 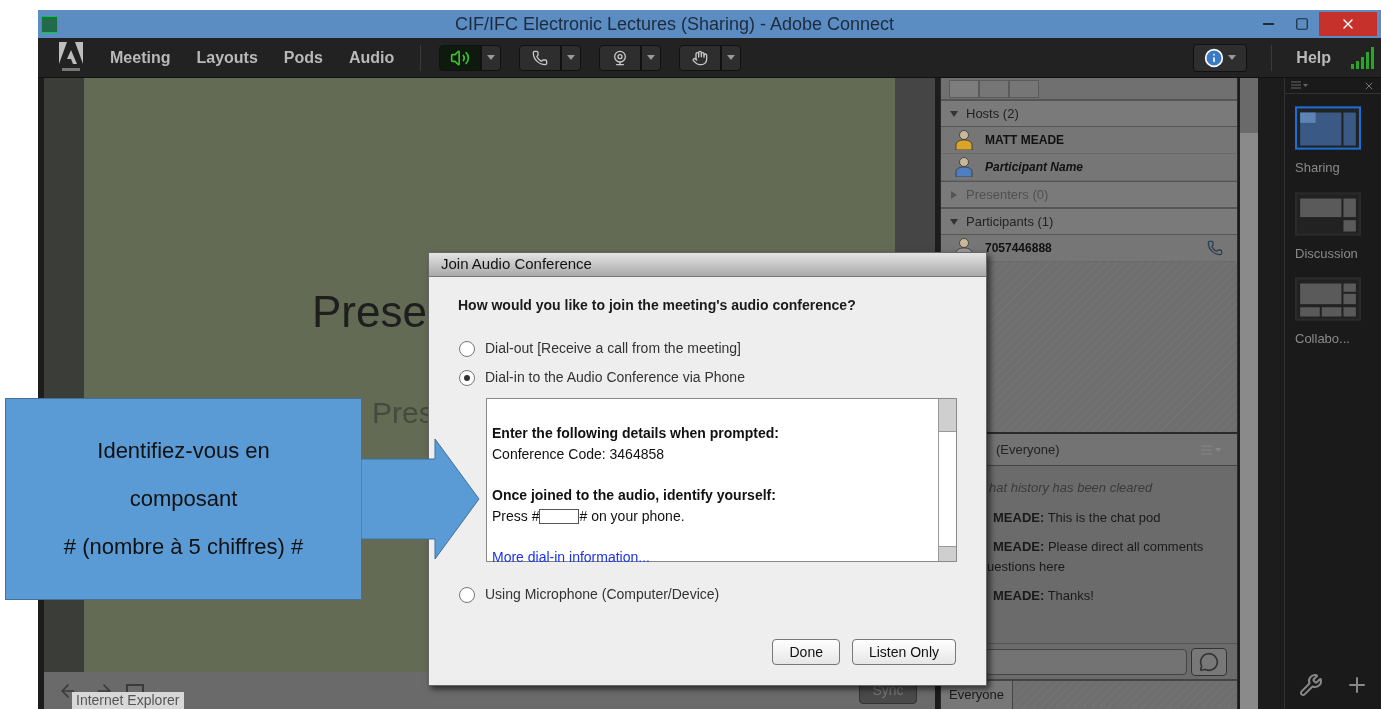 What do you see at coordinates (227, 57) in the screenshot?
I see `menu-item: Layouts` at bounding box center [227, 57].